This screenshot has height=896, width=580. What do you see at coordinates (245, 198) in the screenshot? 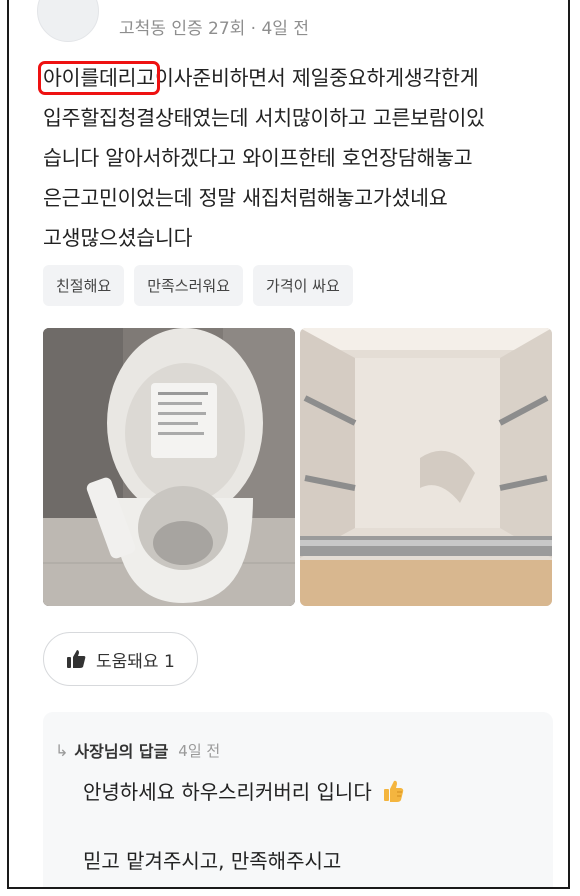
I see `review-line-4: 은근고민이었는데 정말 새집처럼해놓고가셨네요` at bounding box center [245, 198].